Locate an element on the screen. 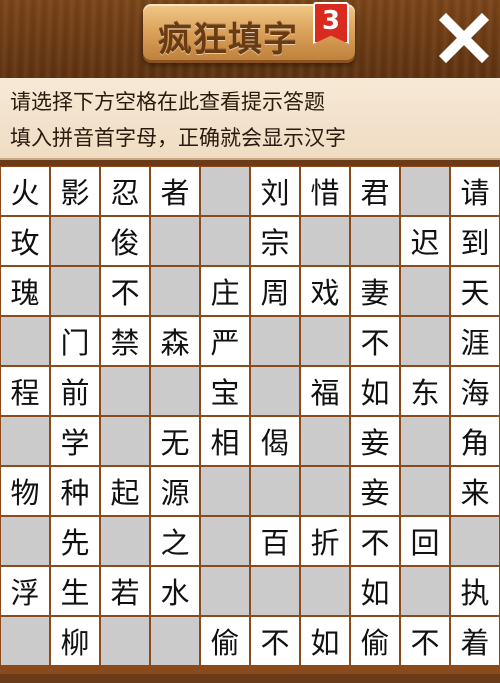 The image size is (500, 683). grid-cell: 君 is located at coordinates (375, 191).